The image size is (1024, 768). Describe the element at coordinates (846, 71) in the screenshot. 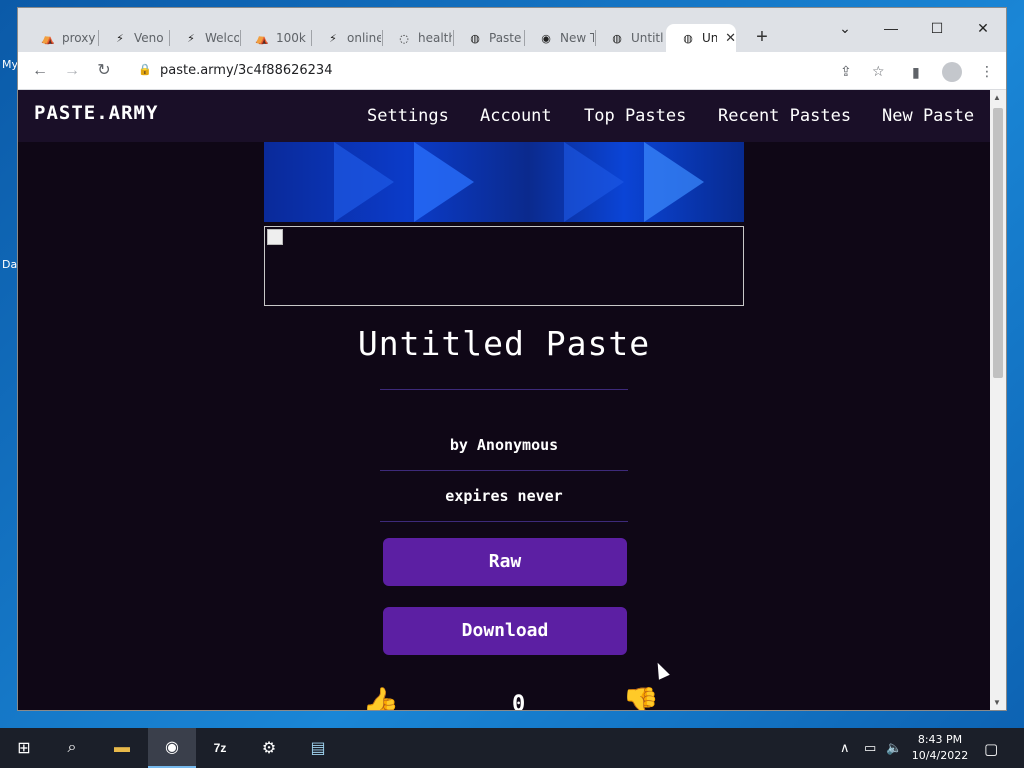

I see `share-icon: ⇪` at that location.